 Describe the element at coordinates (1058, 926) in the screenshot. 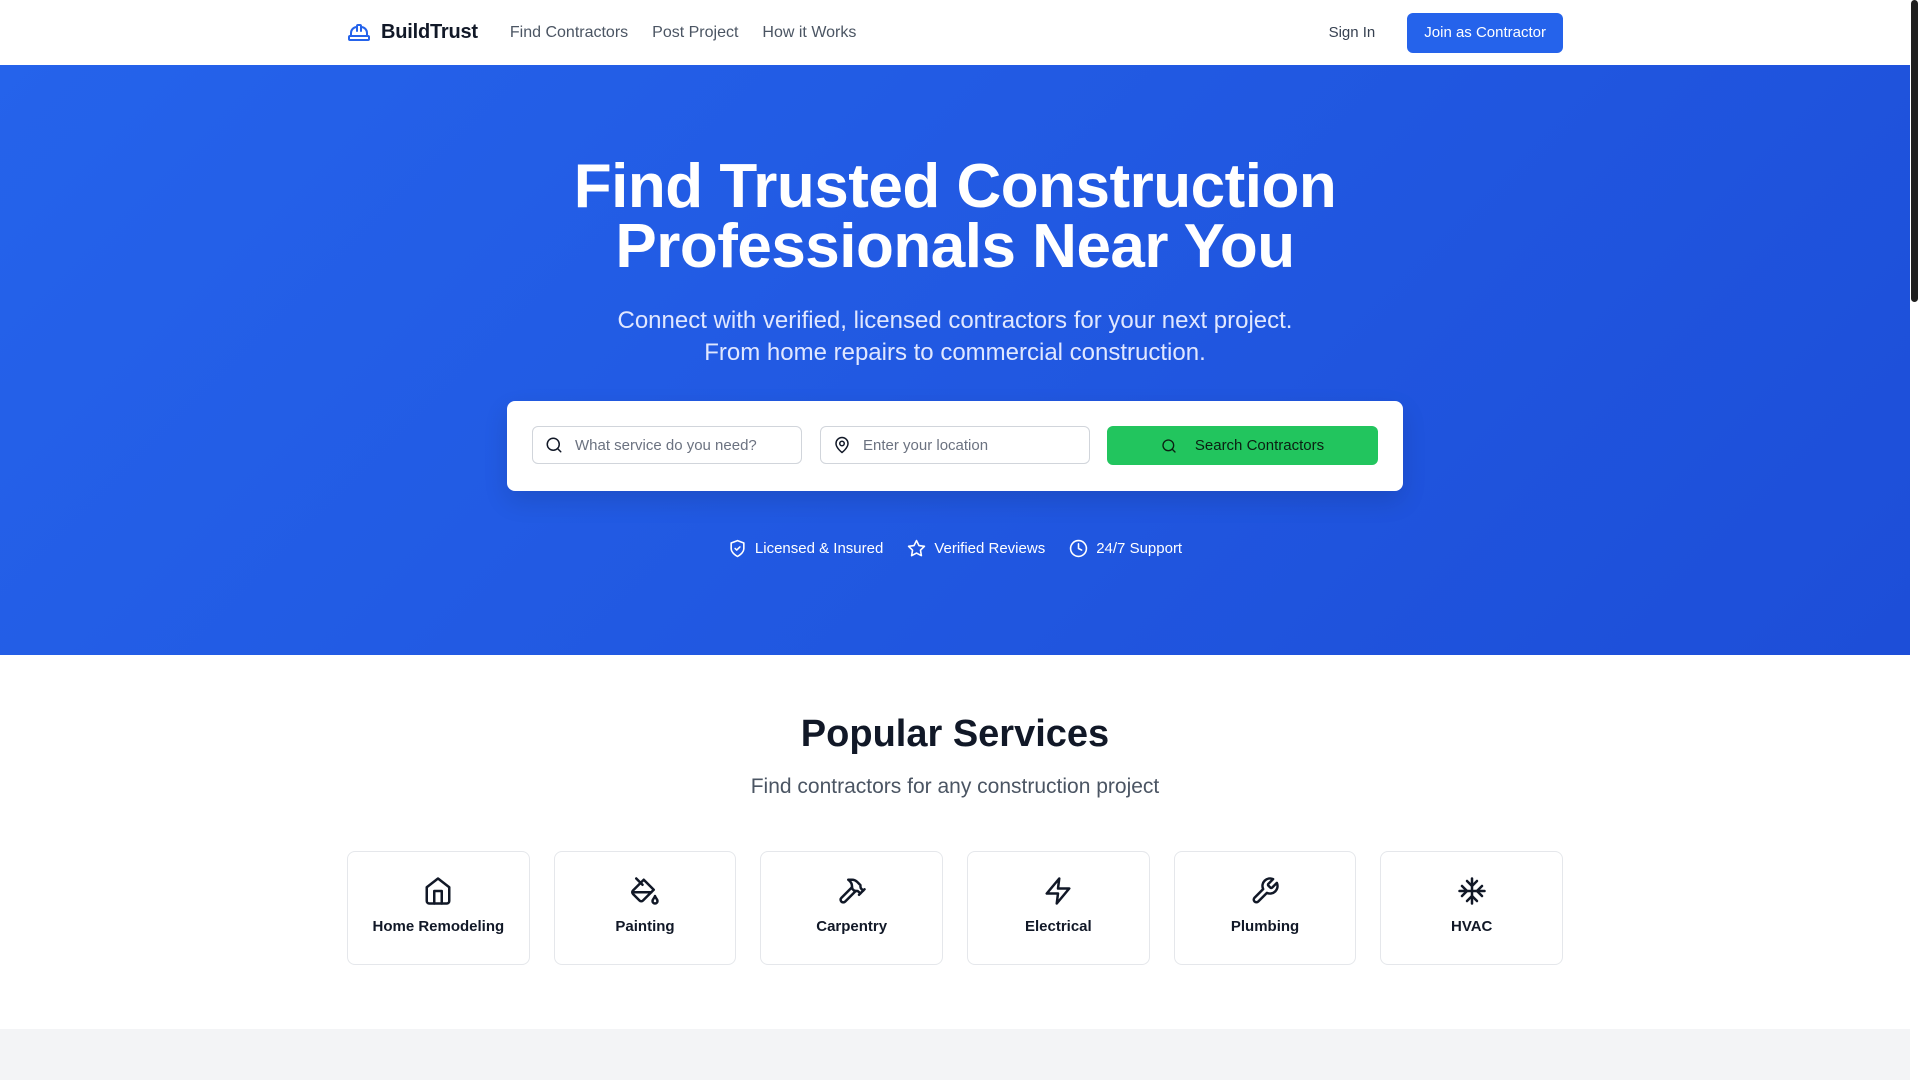

I see `service-card-label: Electrical` at that location.